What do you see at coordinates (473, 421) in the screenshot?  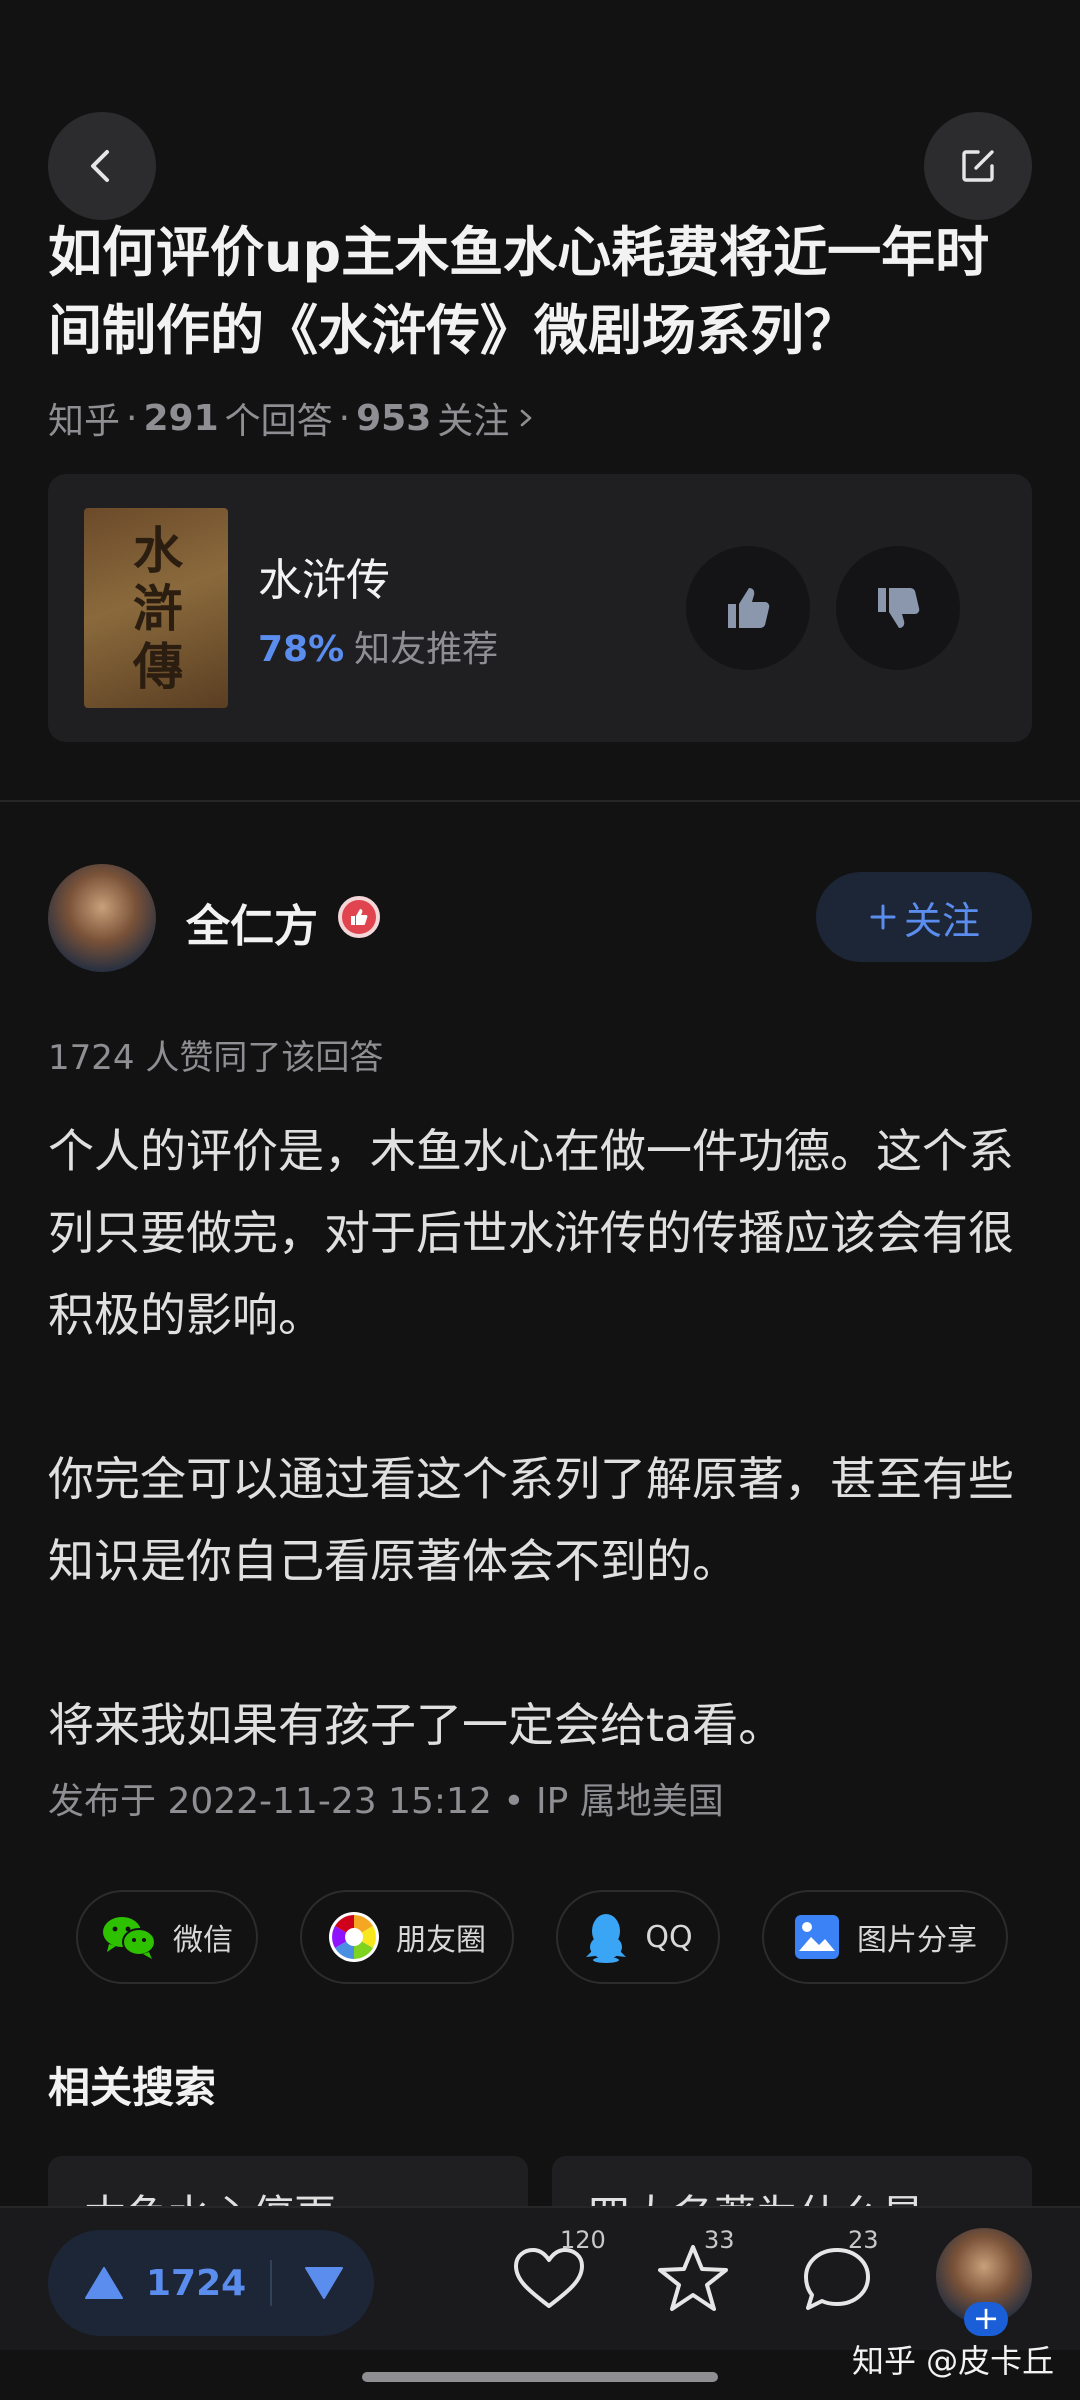 I see `followers-label: 关注` at bounding box center [473, 421].